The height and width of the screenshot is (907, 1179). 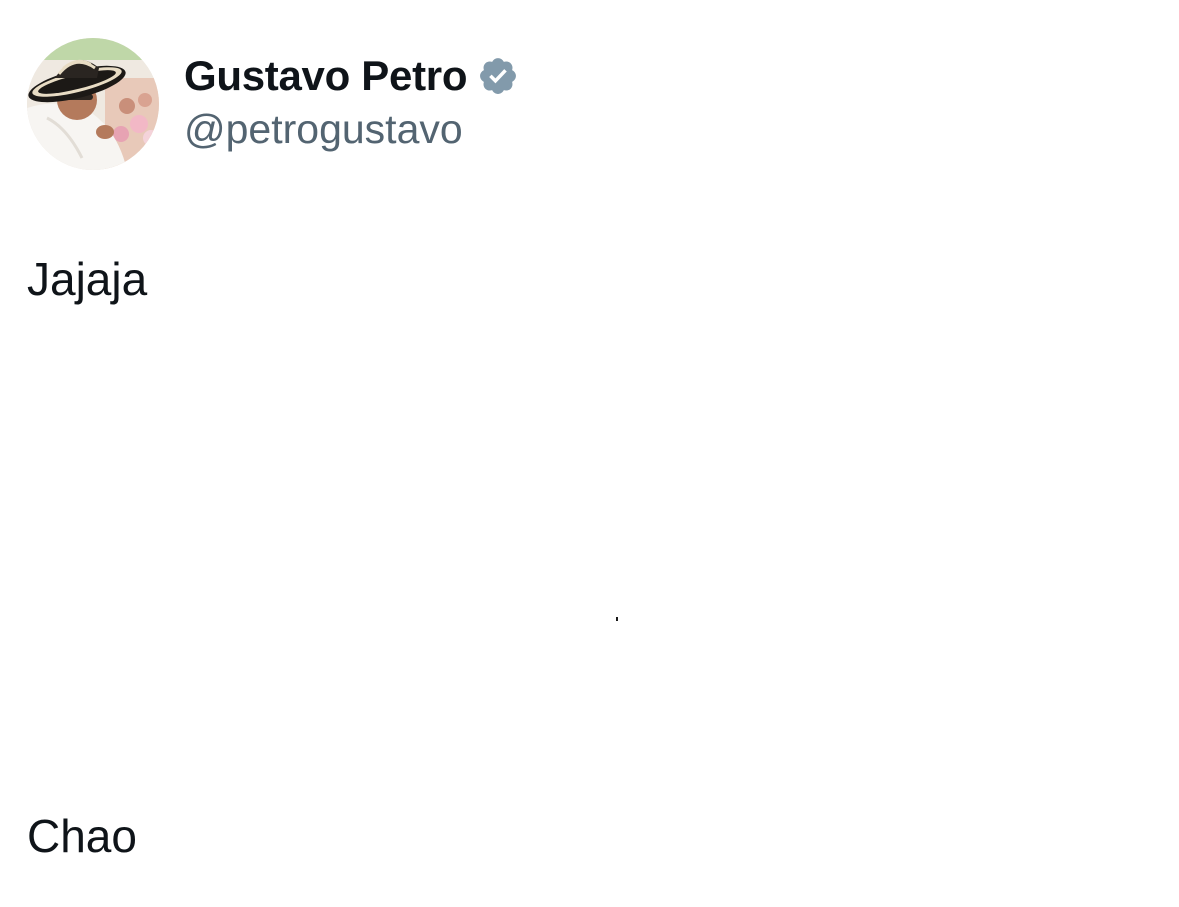 I want to click on avatar-photo-icon, so click(x=93, y=104).